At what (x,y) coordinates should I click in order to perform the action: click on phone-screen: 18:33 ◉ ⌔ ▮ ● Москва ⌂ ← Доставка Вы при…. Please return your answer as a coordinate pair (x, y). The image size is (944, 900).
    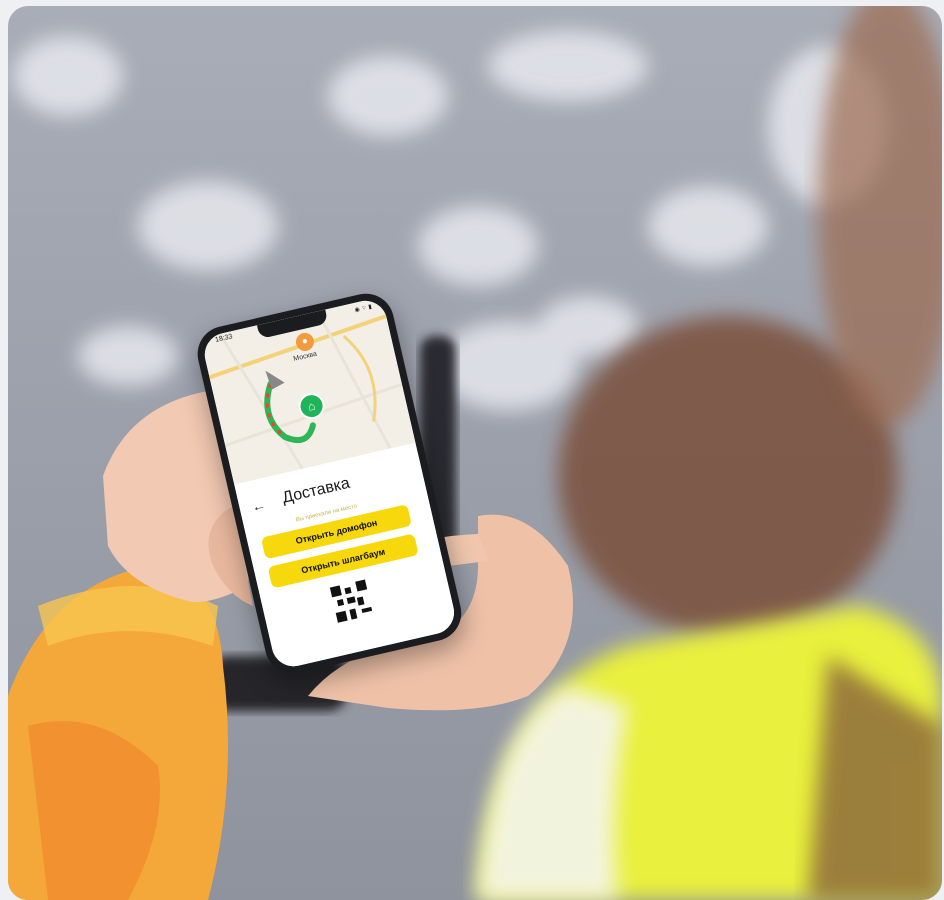
    Looking at the image, I should click on (329, 483).